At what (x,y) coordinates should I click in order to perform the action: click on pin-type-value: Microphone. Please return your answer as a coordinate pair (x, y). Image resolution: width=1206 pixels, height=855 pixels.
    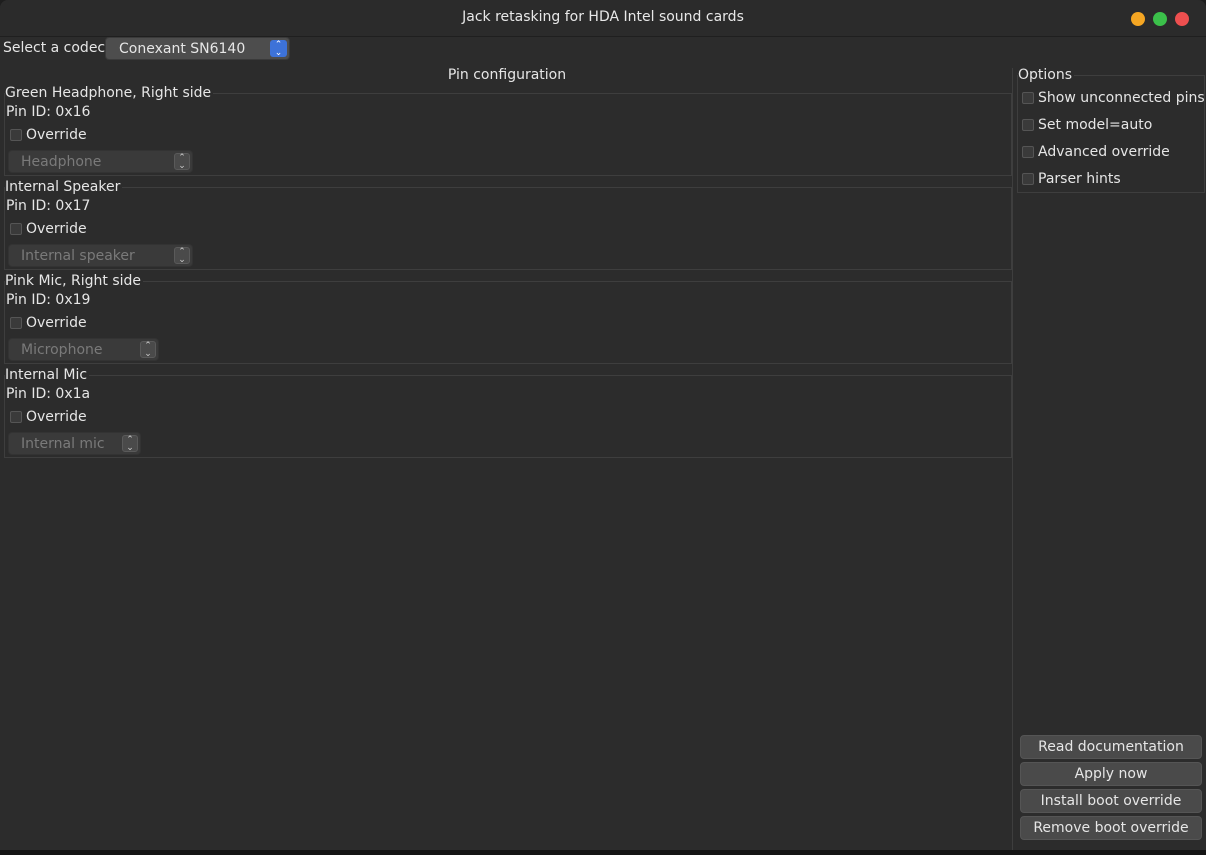
    Looking at the image, I should click on (62, 350).